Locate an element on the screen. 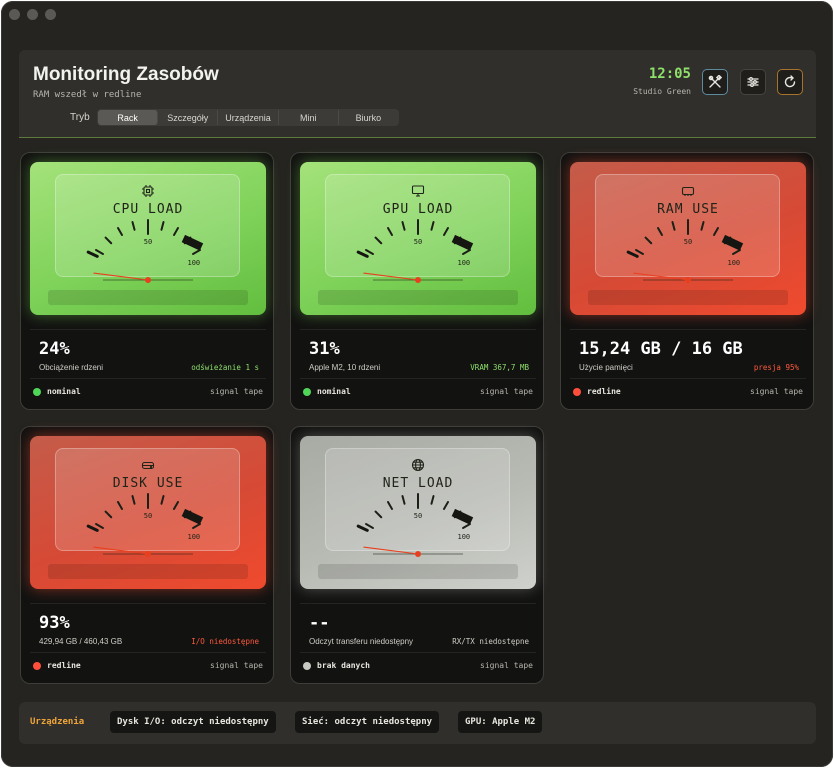 The image size is (834, 768). devices-label: Urządzenia is located at coordinates (57, 722).